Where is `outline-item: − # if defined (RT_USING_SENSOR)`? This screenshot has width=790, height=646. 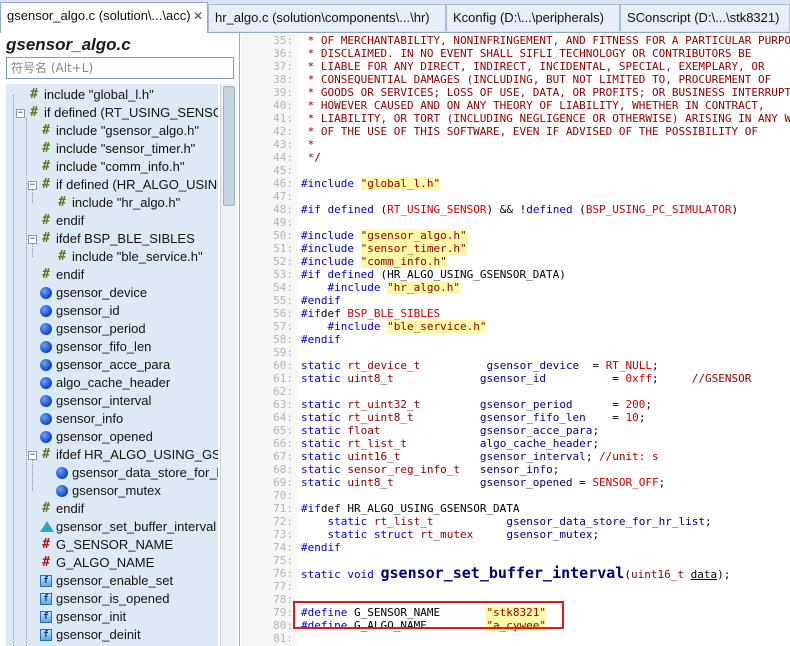
outline-item: − # if defined (RT_USING_SENSOR) is located at coordinates (112, 113).